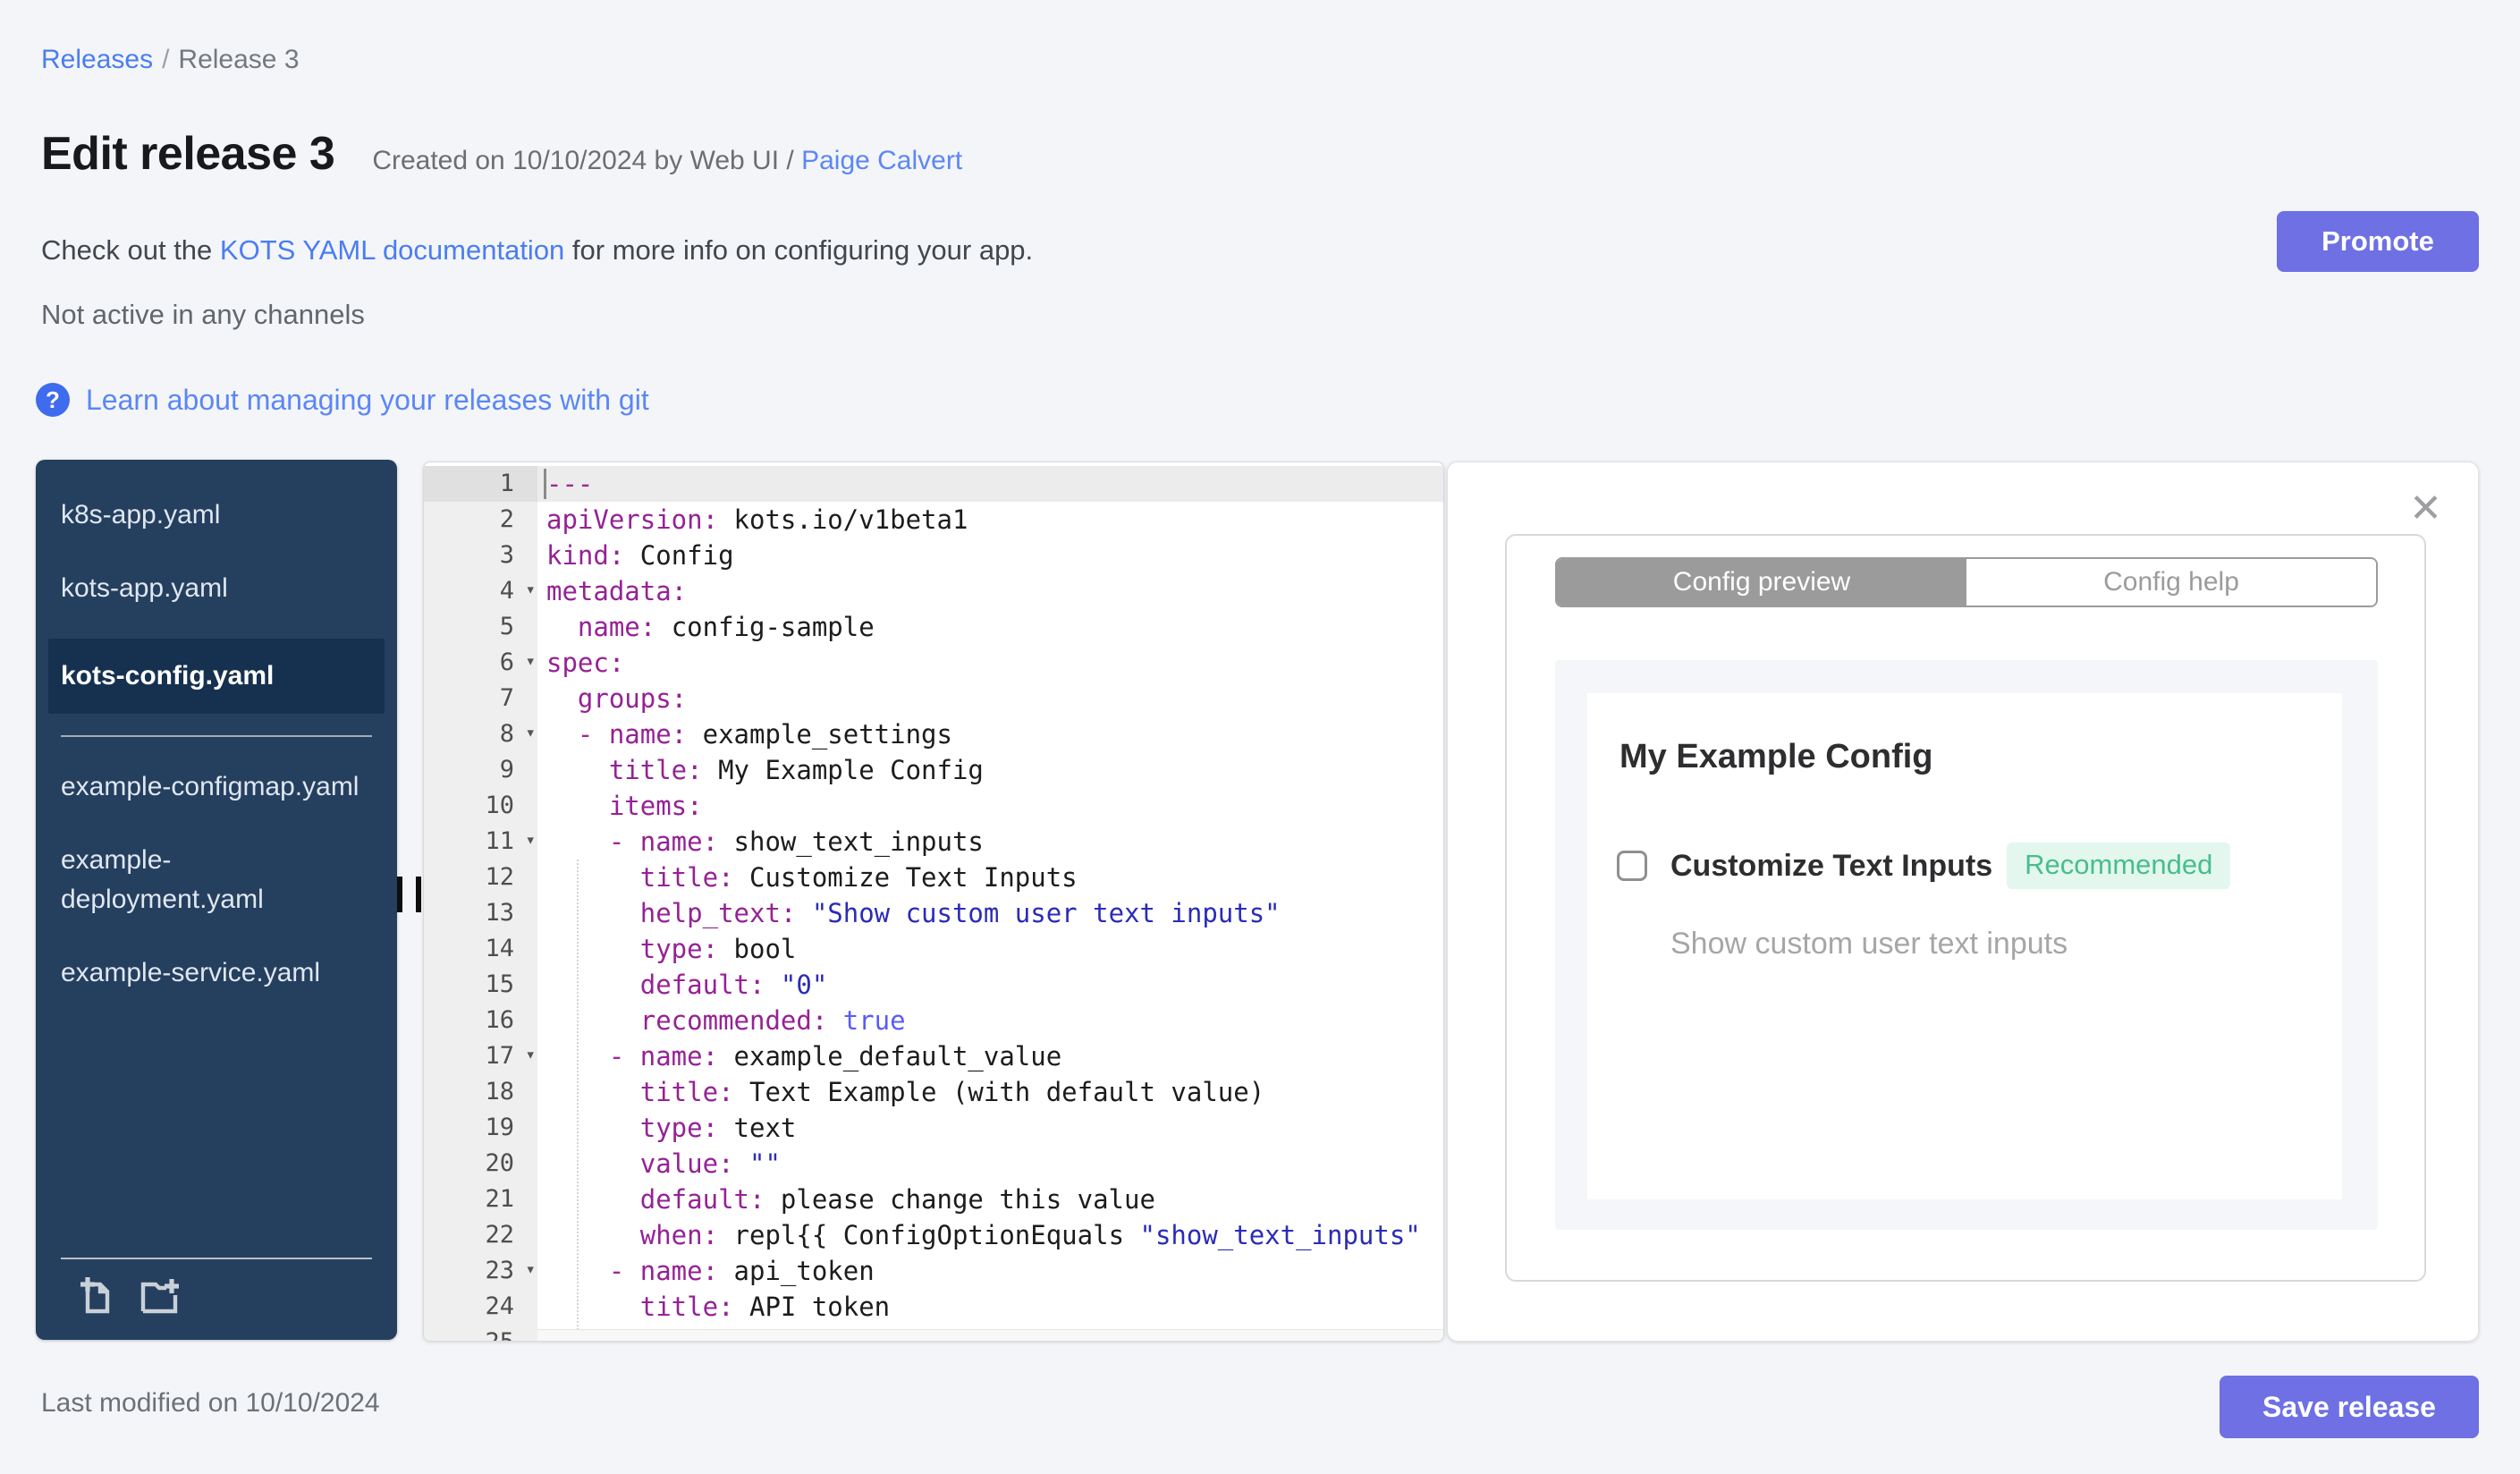 The height and width of the screenshot is (1474, 2520). Describe the element at coordinates (897, 1199) in the screenshot. I see `code-text: default: please change this value` at that location.